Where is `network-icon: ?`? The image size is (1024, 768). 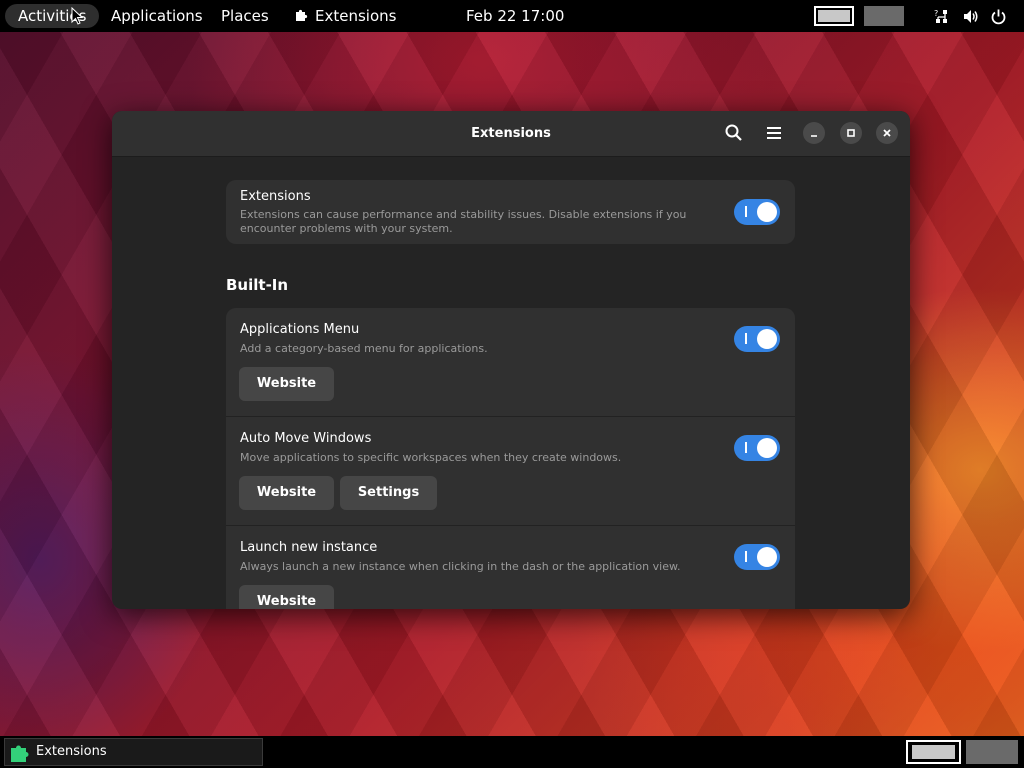
network-icon: ? is located at coordinates (941, 16).